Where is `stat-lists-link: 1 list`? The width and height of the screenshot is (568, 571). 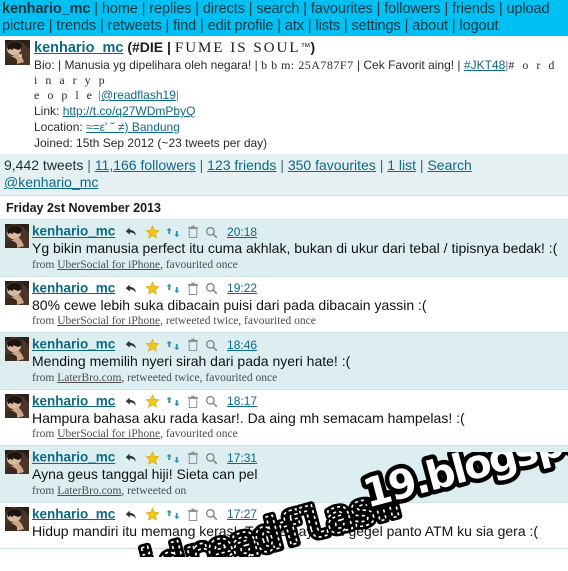
stat-lists-link: 1 list is located at coordinates (401, 165).